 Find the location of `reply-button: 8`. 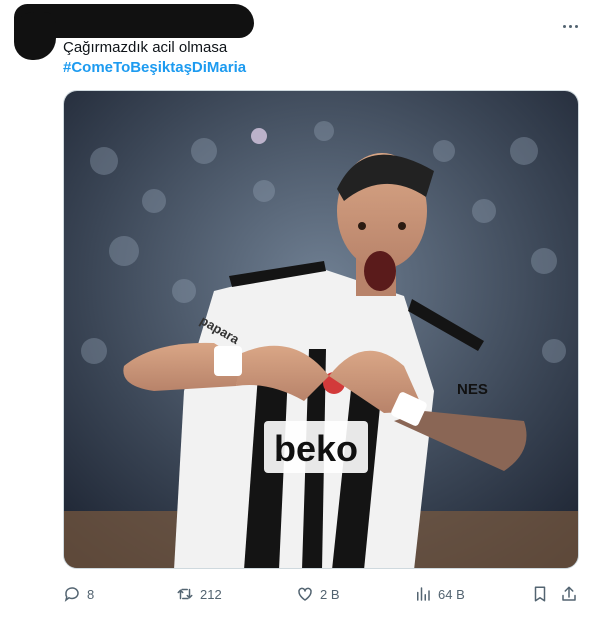

reply-button: 8 is located at coordinates (78, 594).